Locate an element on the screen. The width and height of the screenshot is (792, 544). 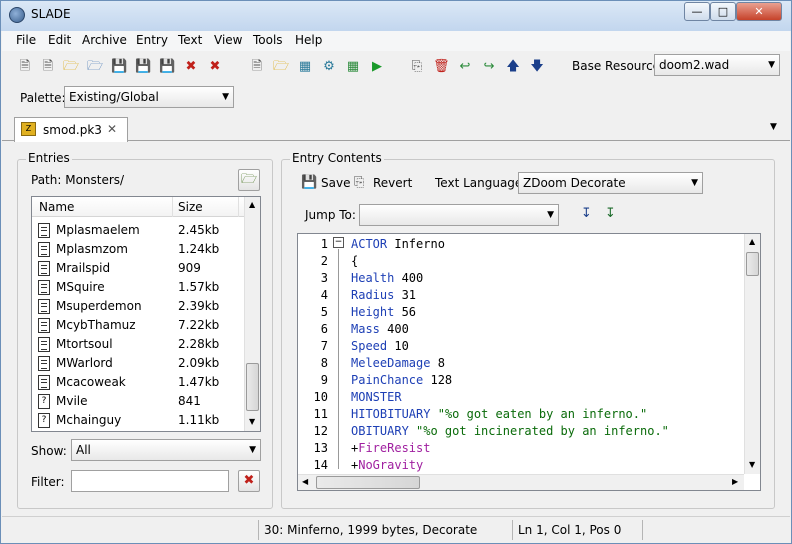
new-entry-icon: 🗎 is located at coordinates (257, 67).